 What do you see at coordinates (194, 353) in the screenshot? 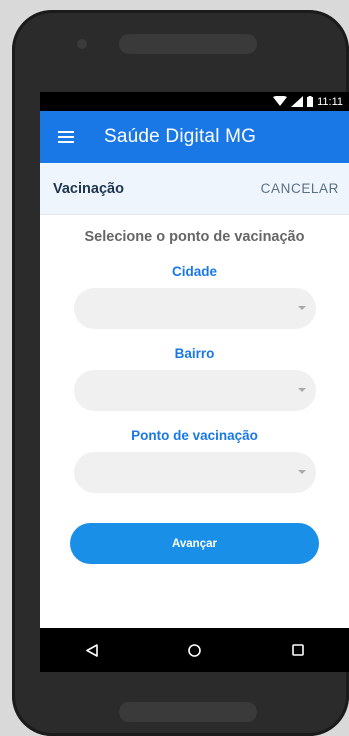
I see `neighborhood-label: Bairro` at bounding box center [194, 353].